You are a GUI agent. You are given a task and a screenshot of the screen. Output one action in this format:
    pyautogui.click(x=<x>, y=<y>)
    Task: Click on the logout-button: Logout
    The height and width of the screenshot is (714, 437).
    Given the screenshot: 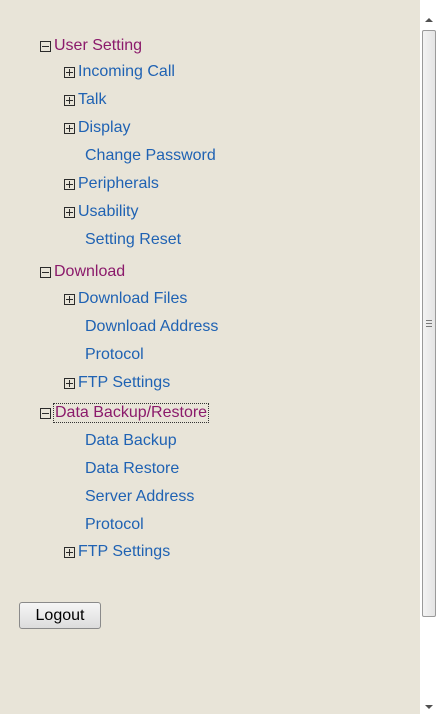 What is the action you would take?
    pyautogui.click(x=60, y=615)
    